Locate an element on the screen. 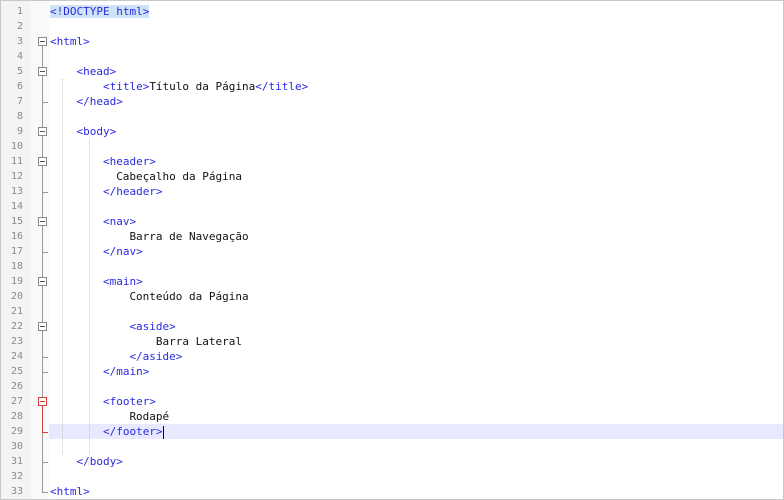  code-line: 32 is located at coordinates (392, 476).